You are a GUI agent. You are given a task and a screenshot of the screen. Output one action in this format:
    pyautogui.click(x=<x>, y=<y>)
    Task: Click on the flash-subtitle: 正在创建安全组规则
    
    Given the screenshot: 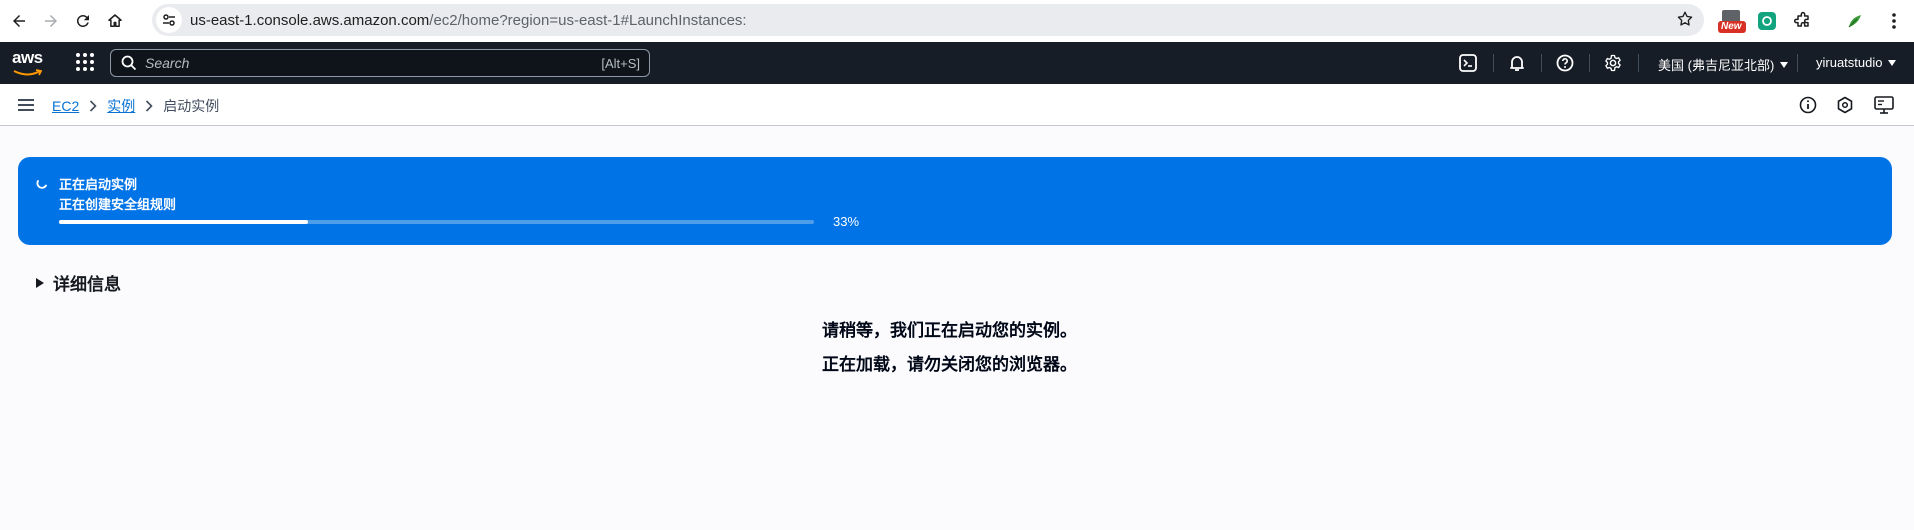 What is the action you would take?
    pyautogui.click(x=118, y=204)
    